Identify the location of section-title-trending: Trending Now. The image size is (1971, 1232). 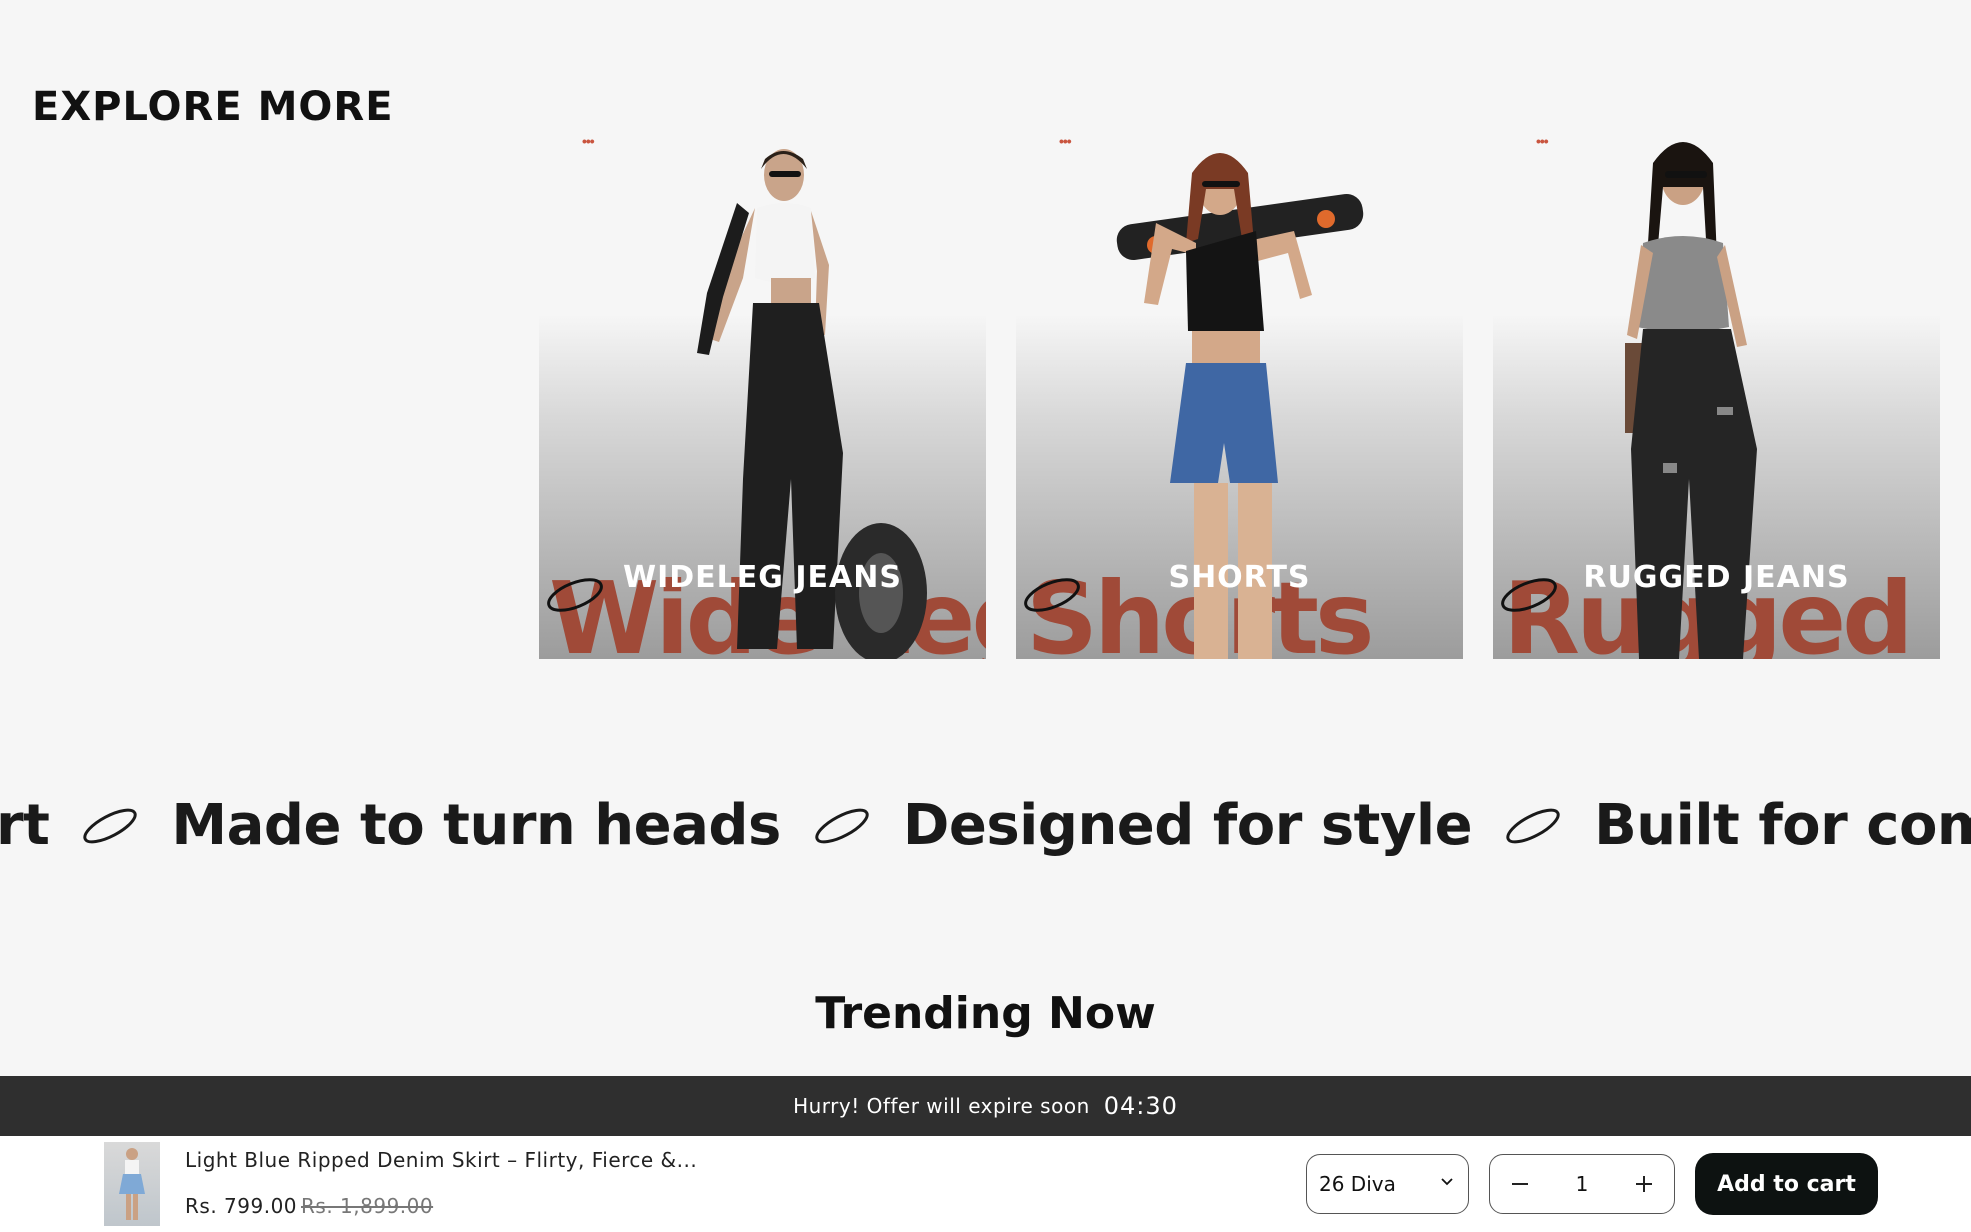
(985, 1013).